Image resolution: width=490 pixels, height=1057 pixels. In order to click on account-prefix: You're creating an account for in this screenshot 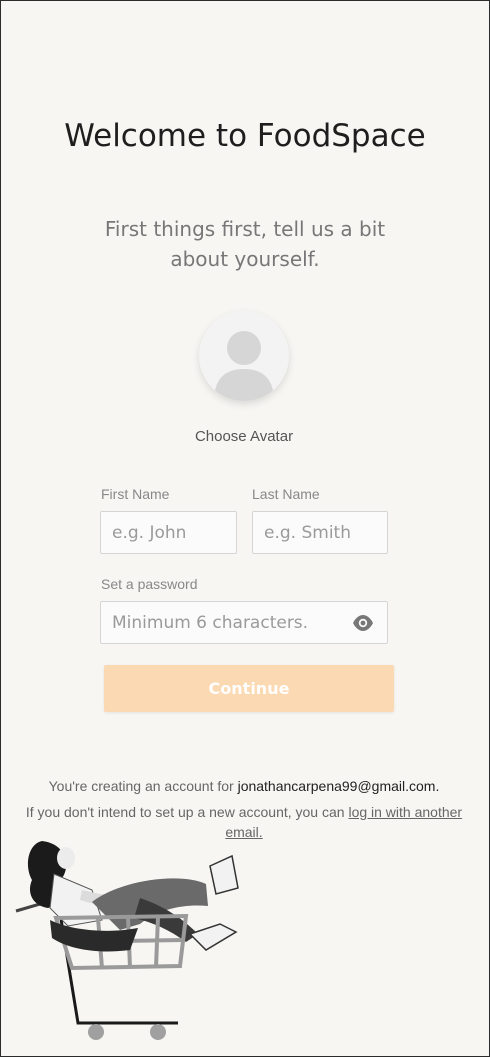, I will do `click(141, 786)`.